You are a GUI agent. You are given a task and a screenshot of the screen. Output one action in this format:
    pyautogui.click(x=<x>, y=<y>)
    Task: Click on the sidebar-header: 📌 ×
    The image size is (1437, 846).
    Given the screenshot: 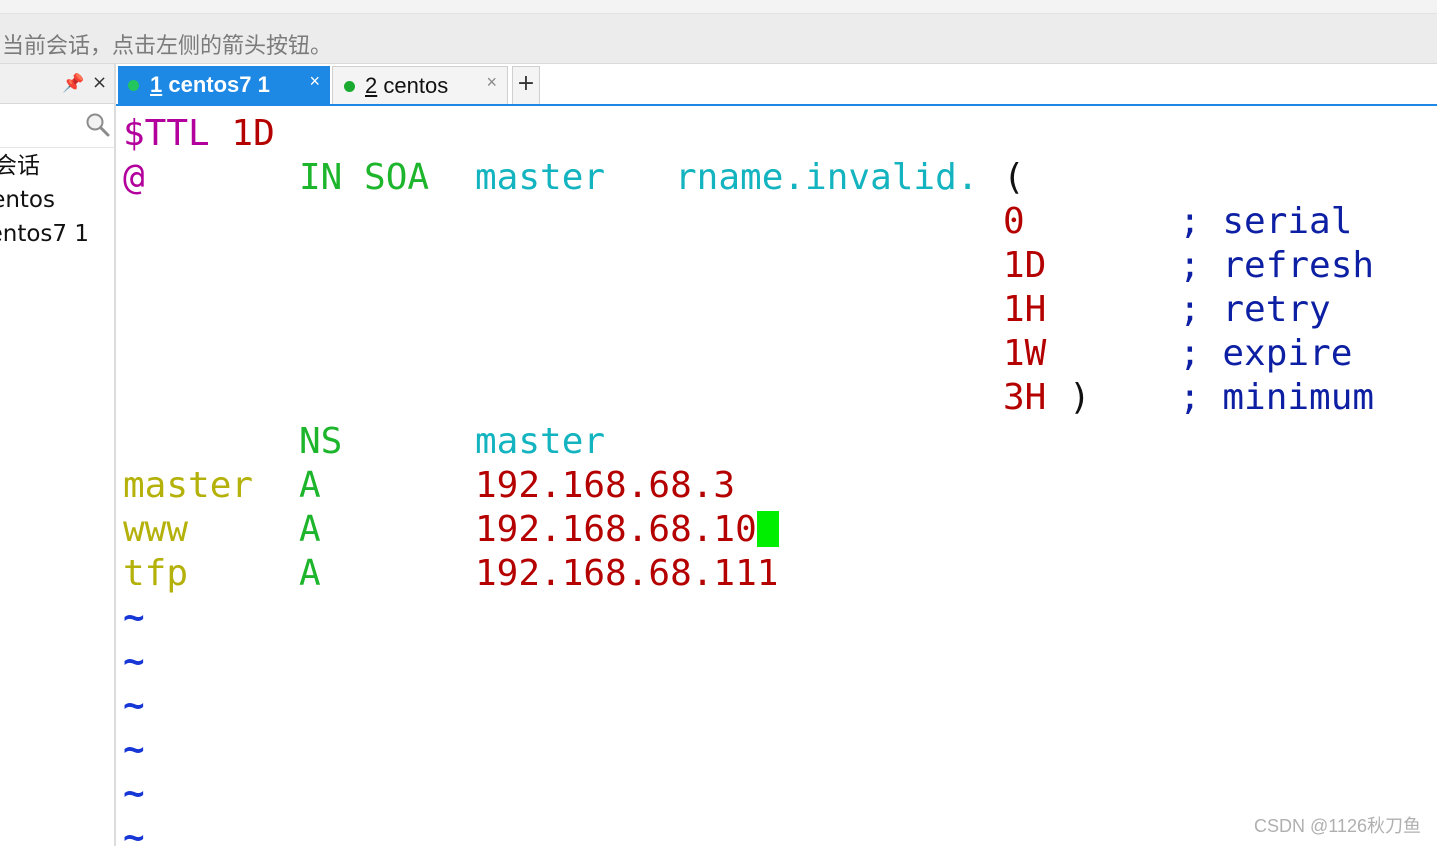 What is the action you would take?
    pyautogui.click(x=57, y=84)
    